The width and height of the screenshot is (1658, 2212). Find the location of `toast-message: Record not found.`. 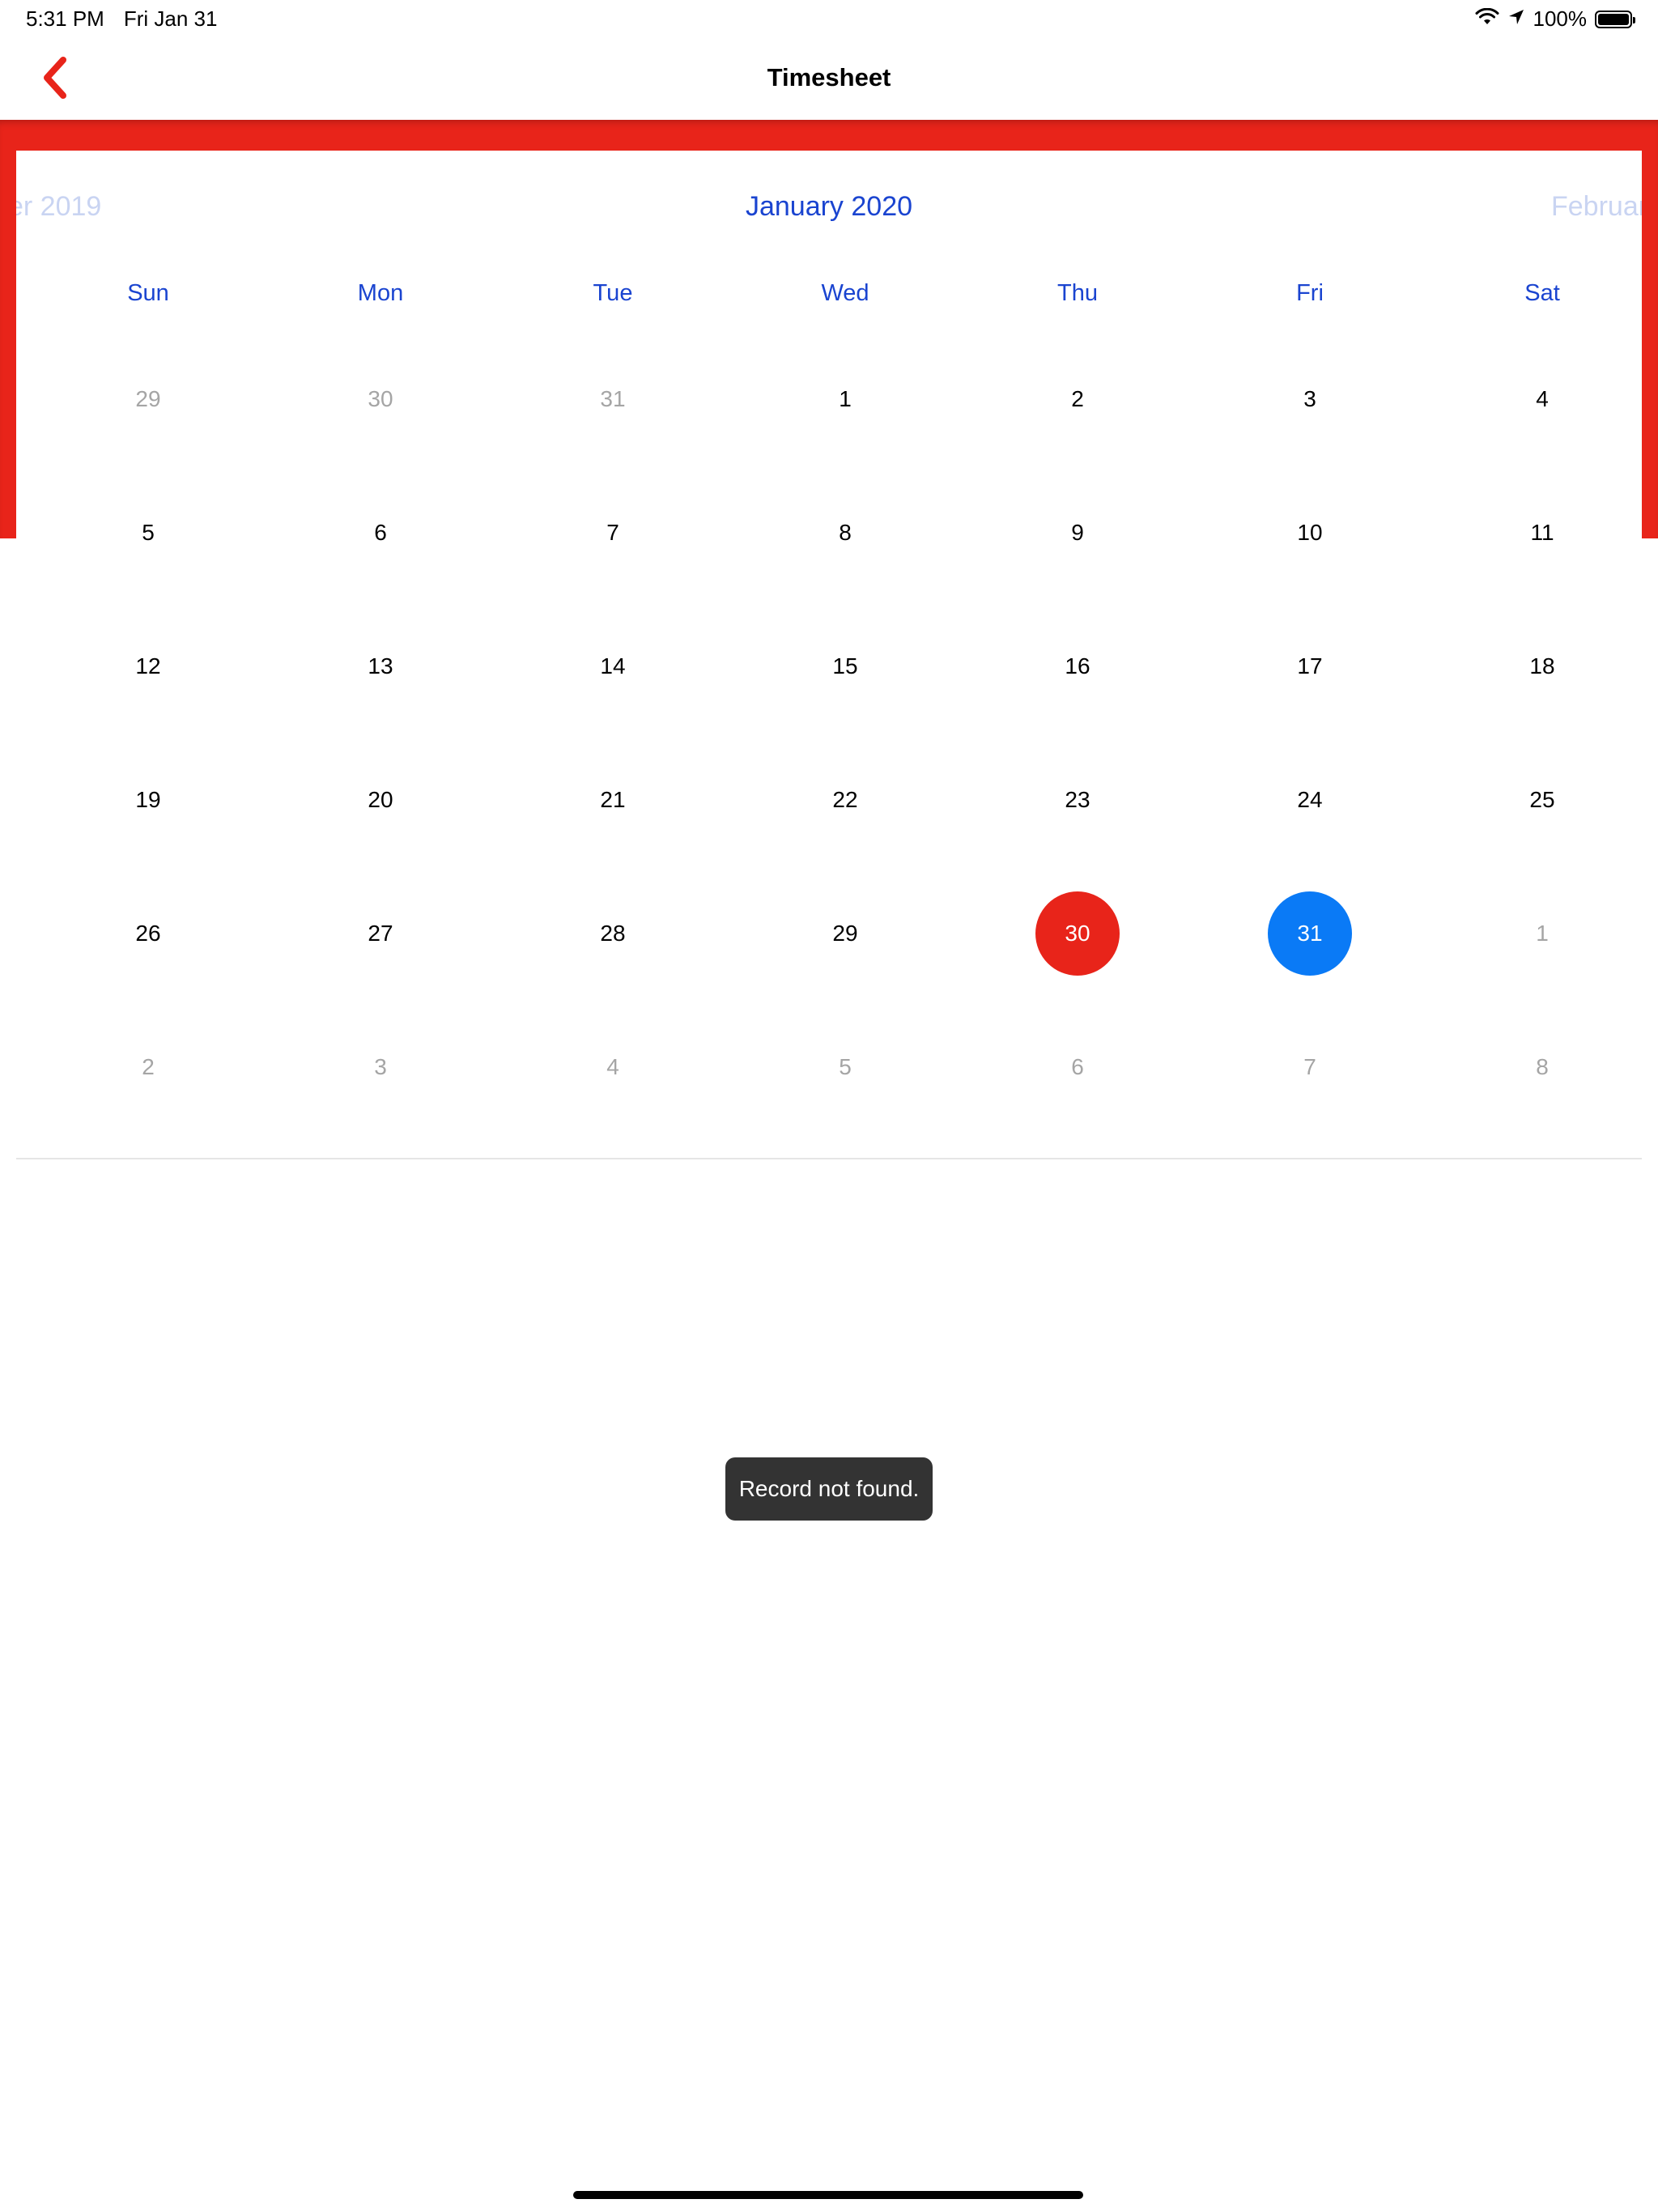

toast-message: Record not found. is located at coordinates (829, 1489).